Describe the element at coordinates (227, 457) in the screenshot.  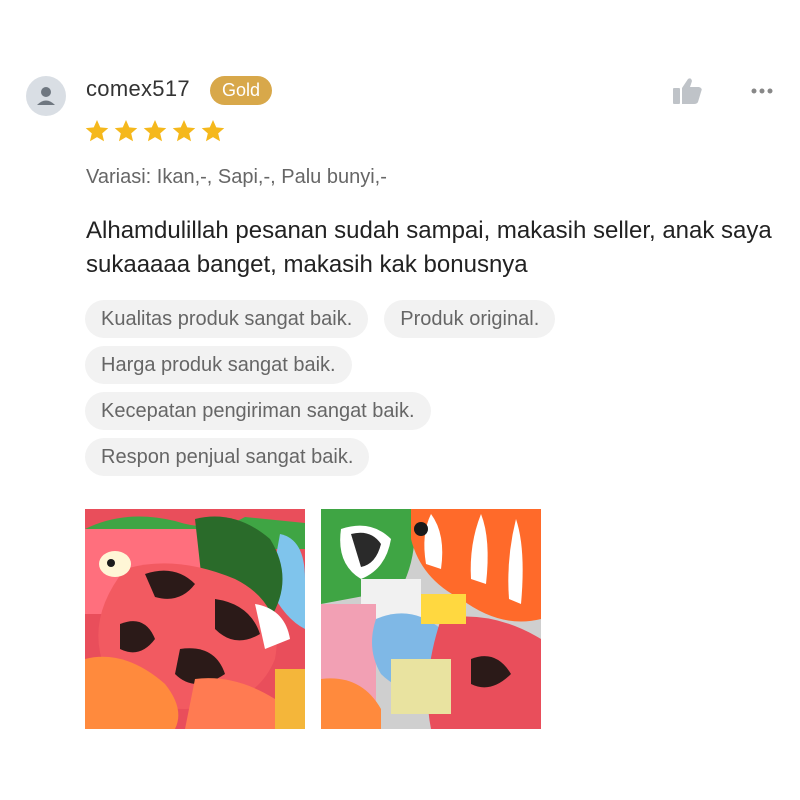
I see `tag-seller-response: Respon penjual sangat baik.` at that location.